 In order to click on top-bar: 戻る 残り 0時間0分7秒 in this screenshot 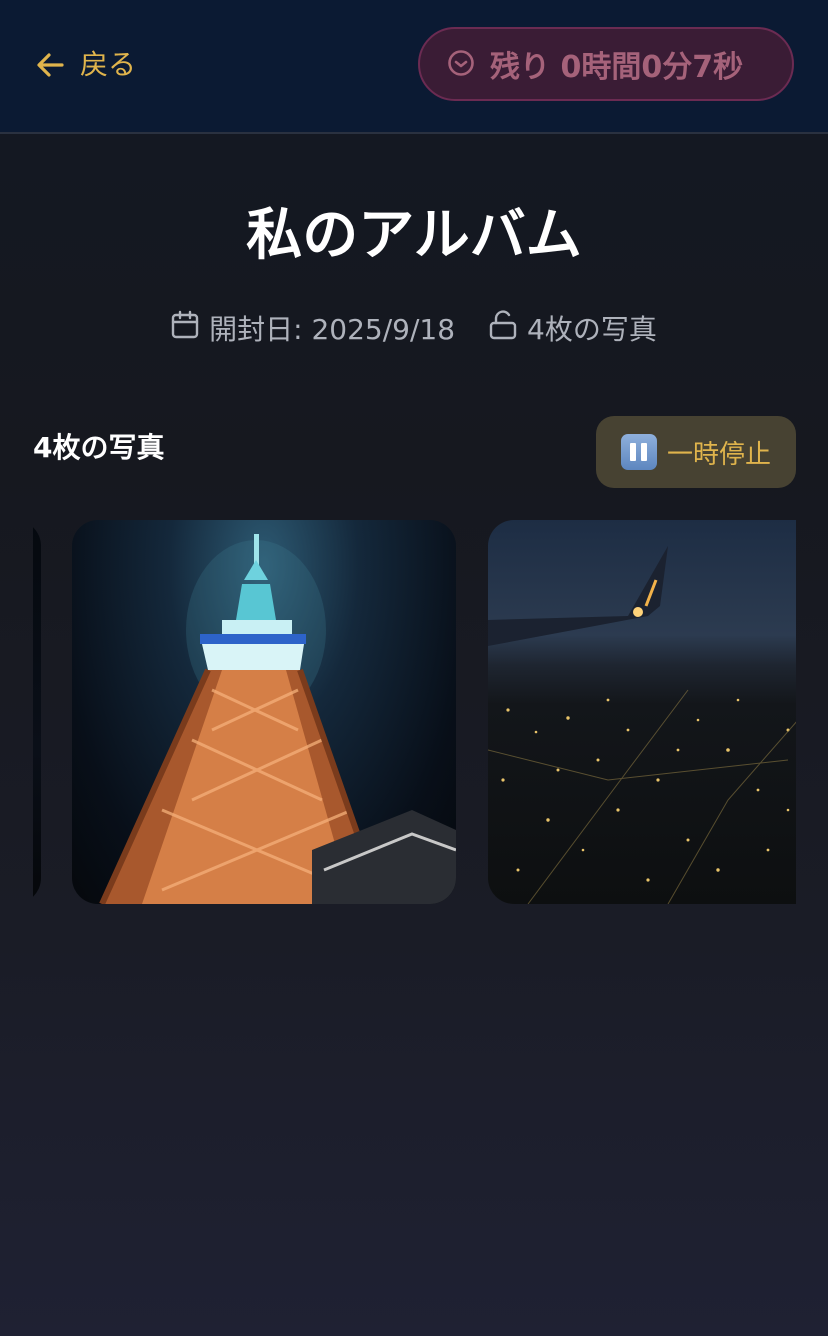, I will do `click(414, 67)`.